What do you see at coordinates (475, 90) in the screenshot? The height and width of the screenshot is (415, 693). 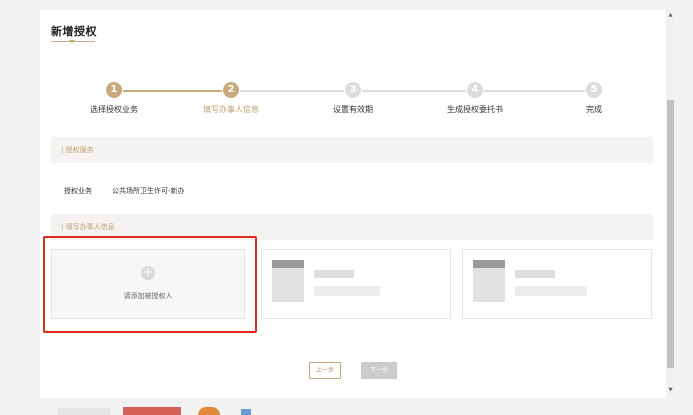 I see `step-number-icon: 4` at bounding box center [475, 90].